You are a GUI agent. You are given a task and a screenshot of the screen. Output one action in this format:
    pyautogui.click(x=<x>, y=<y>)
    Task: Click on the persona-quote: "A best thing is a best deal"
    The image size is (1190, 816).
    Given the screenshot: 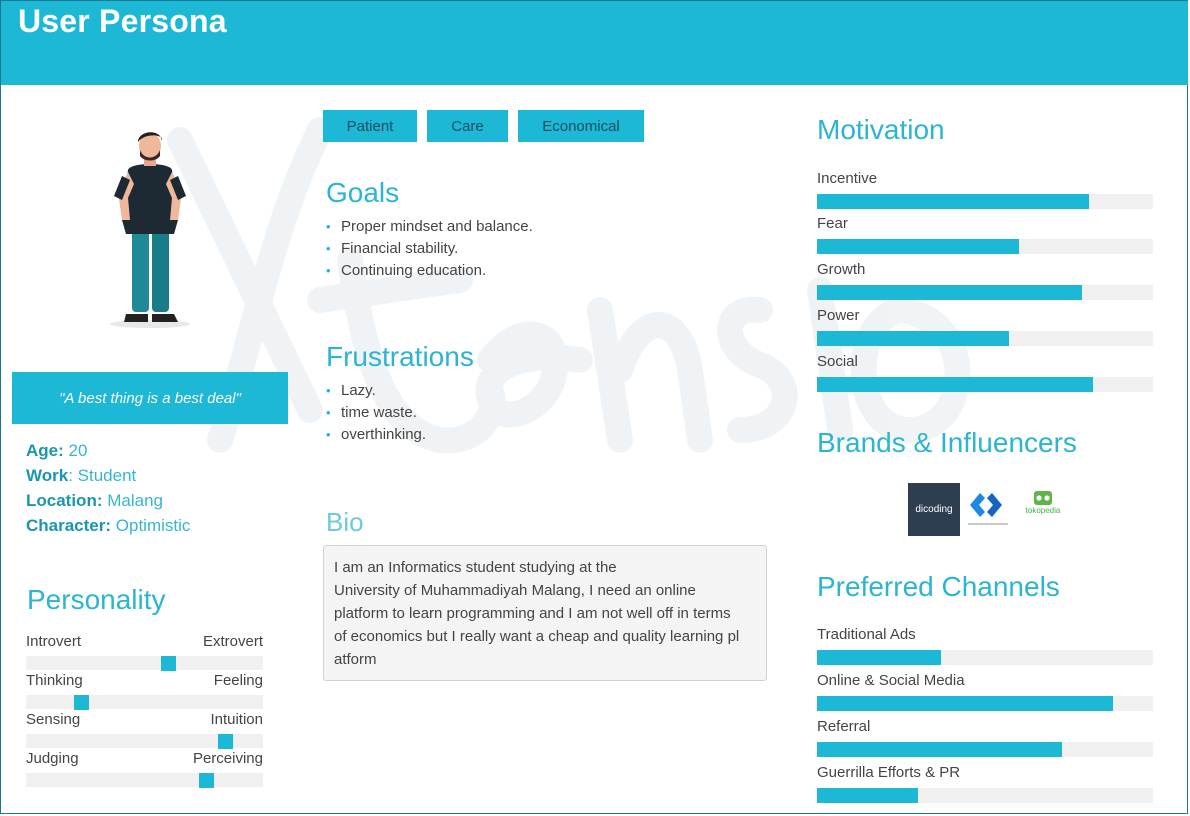 What is the action you would take?
    pyautogui.click(x=150, y=398)
    